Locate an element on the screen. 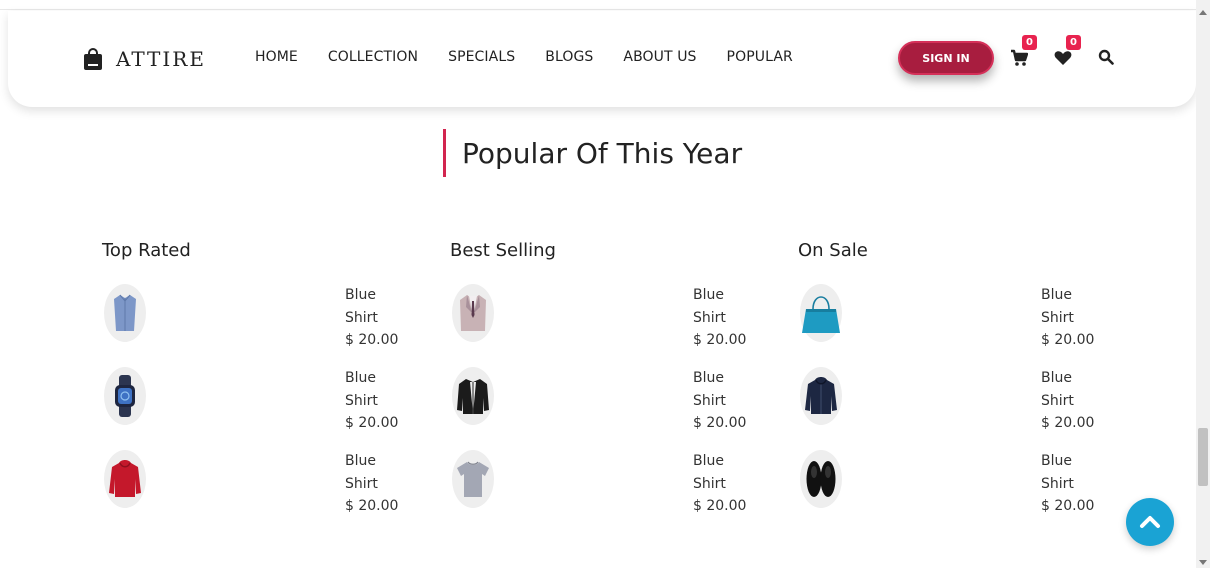 This screenshot has width=1210, height=568. red-hoodie-icon is located at coordinates (125, 479).